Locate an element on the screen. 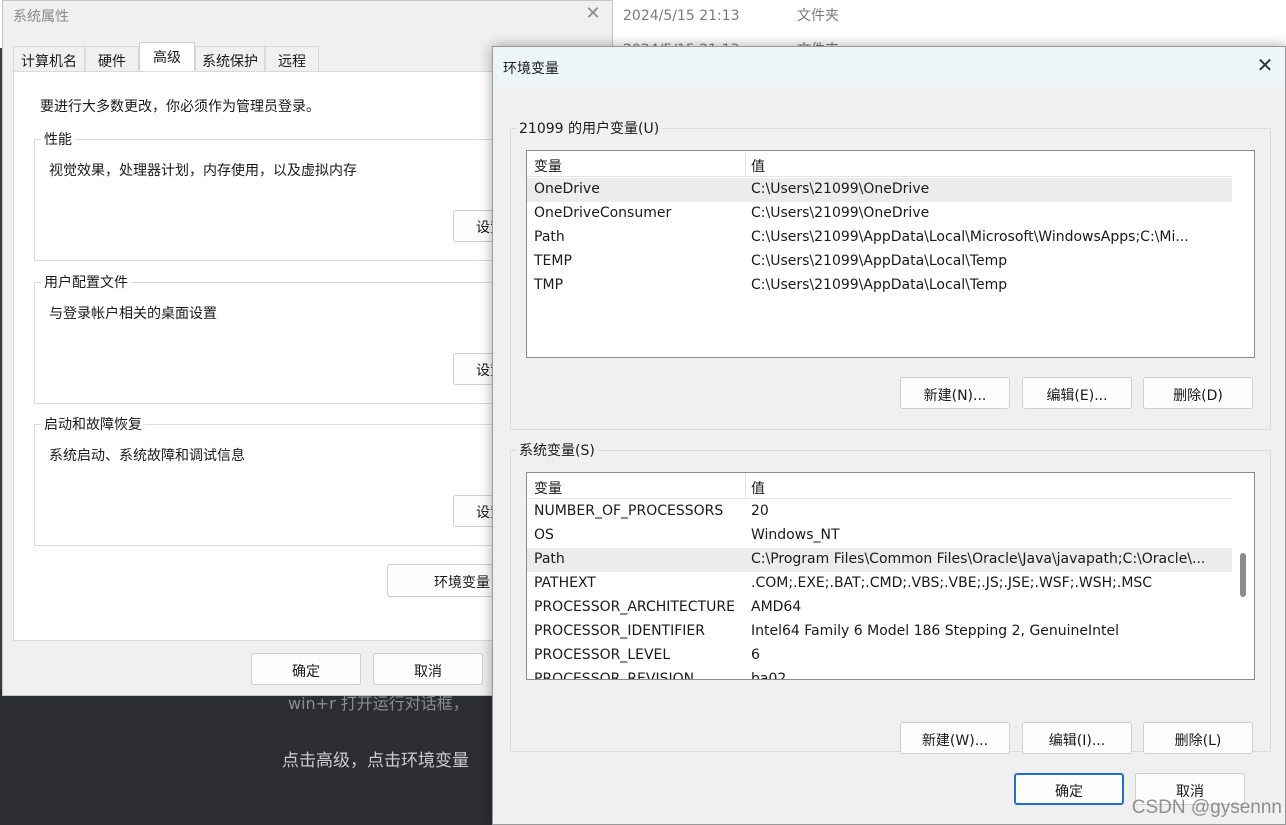 Image resolution: width=1286 pixels, height=825 pixels. cancel-button: 取消 is located at coordinates (428, 669).